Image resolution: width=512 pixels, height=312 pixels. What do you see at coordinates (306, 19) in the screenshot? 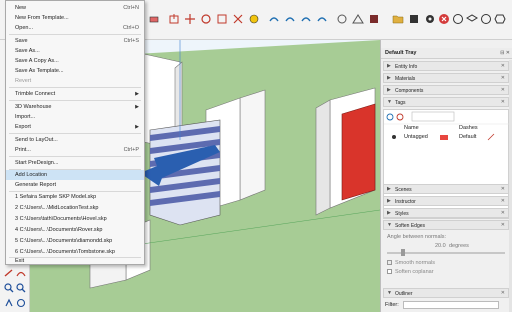
I see `pan-icon` at bounding box center [306, 19].